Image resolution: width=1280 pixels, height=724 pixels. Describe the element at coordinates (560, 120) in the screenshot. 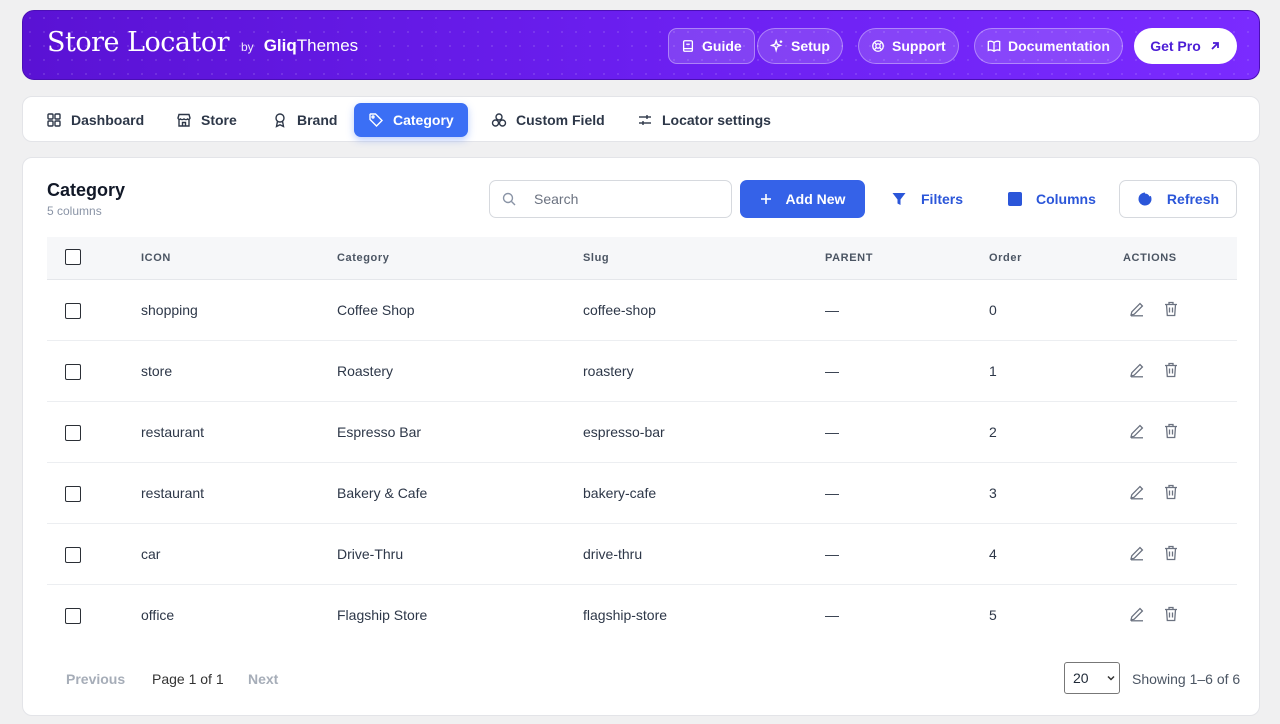

I see `tab-custom-field-label: Custom Field` at that location.